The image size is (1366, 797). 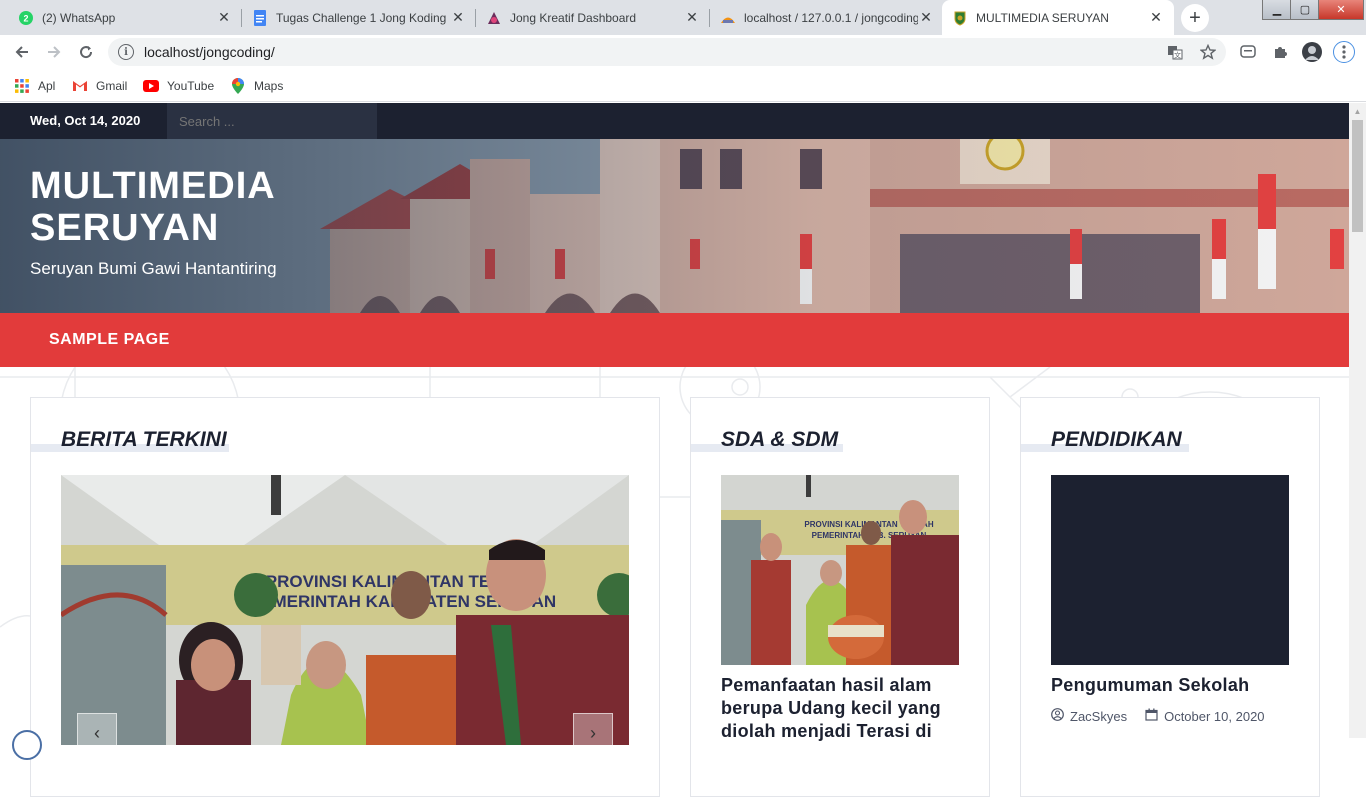 What do you see at coordinates (1341, 10) in the screenshot?
I see `window-close-button: ✕` at bounding box center [1341, 10].